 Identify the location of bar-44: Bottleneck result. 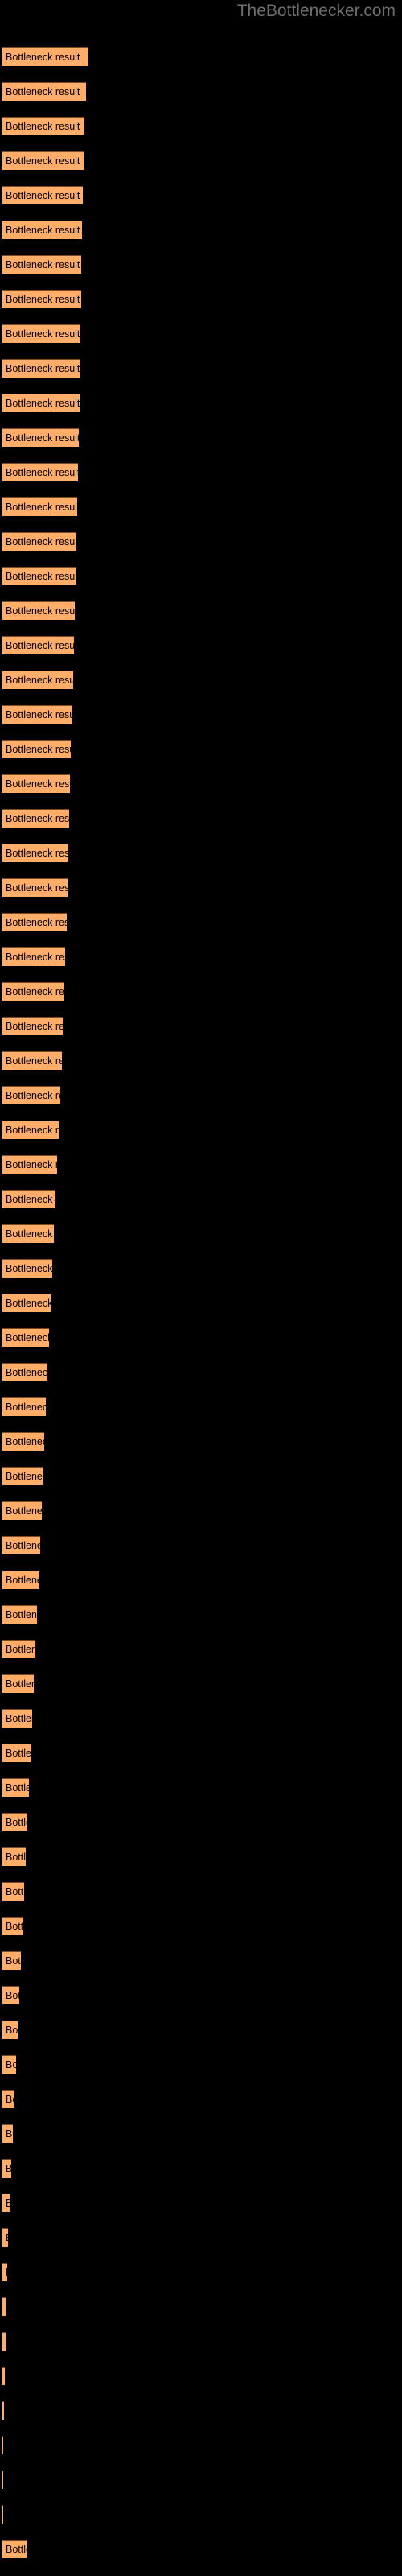
(21, 1545).